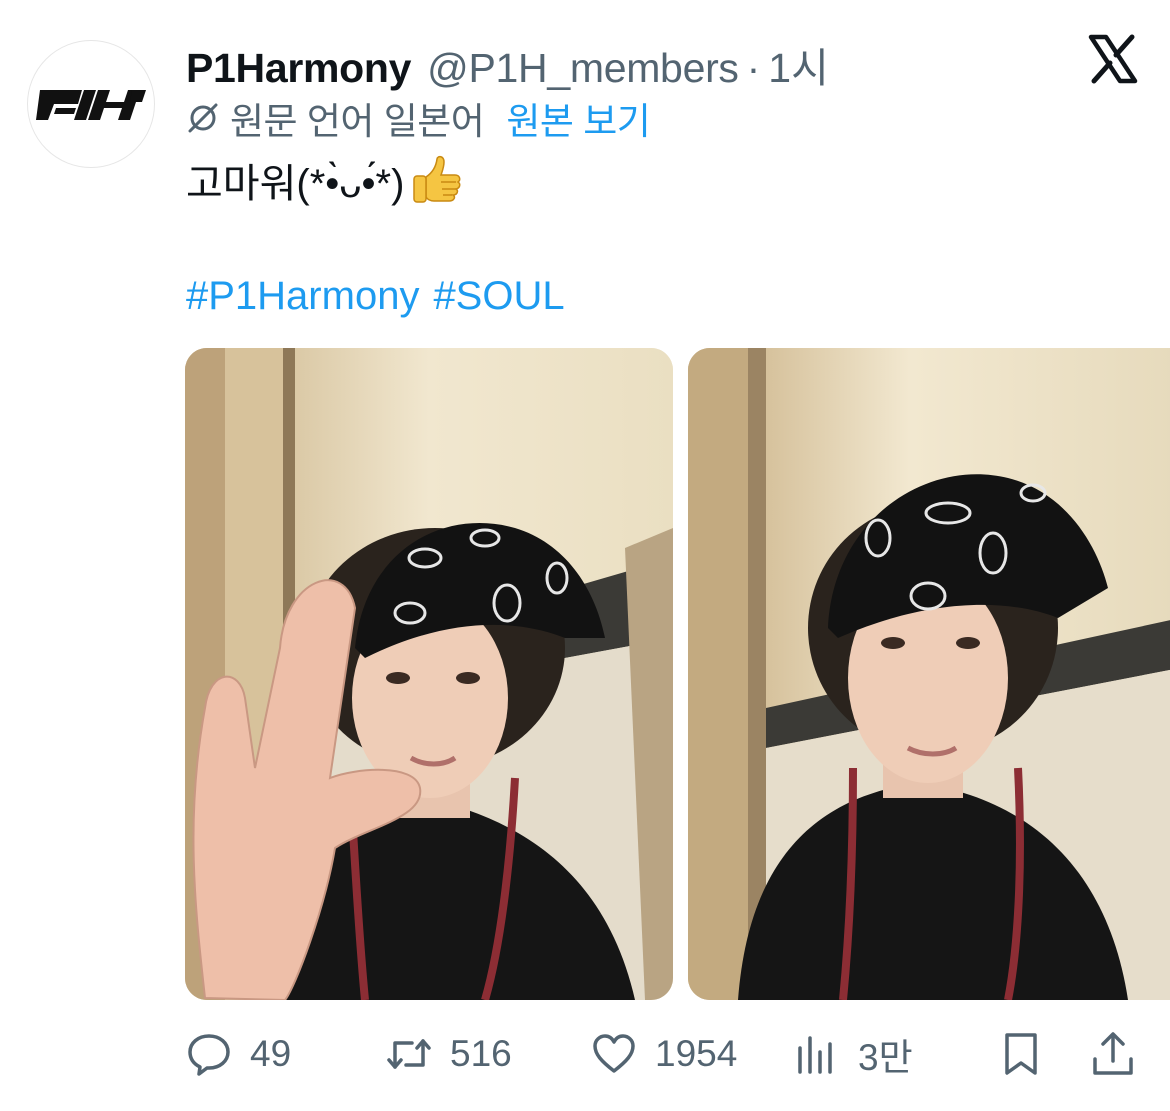  Describe the element at coordinates (498, 296) in the screenshot. I see `hashtag-soul: #SOUL` at that location.